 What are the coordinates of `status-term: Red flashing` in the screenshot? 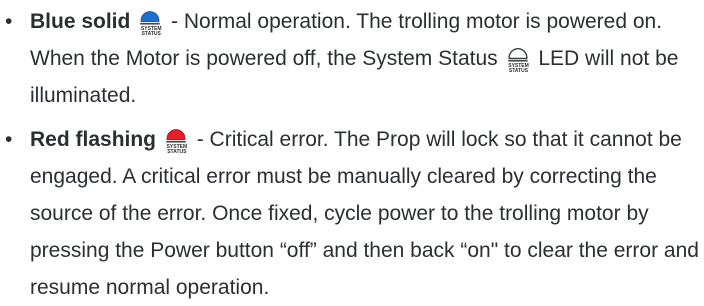 It's located at (93, 139).